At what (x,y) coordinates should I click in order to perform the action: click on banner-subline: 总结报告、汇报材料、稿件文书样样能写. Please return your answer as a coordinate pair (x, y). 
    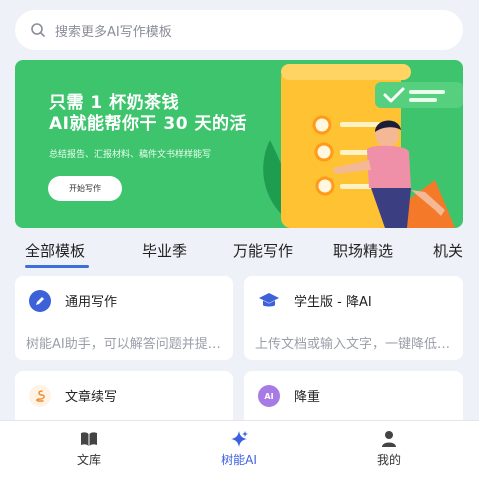
    Looking at the image, I should click on (130, 155).